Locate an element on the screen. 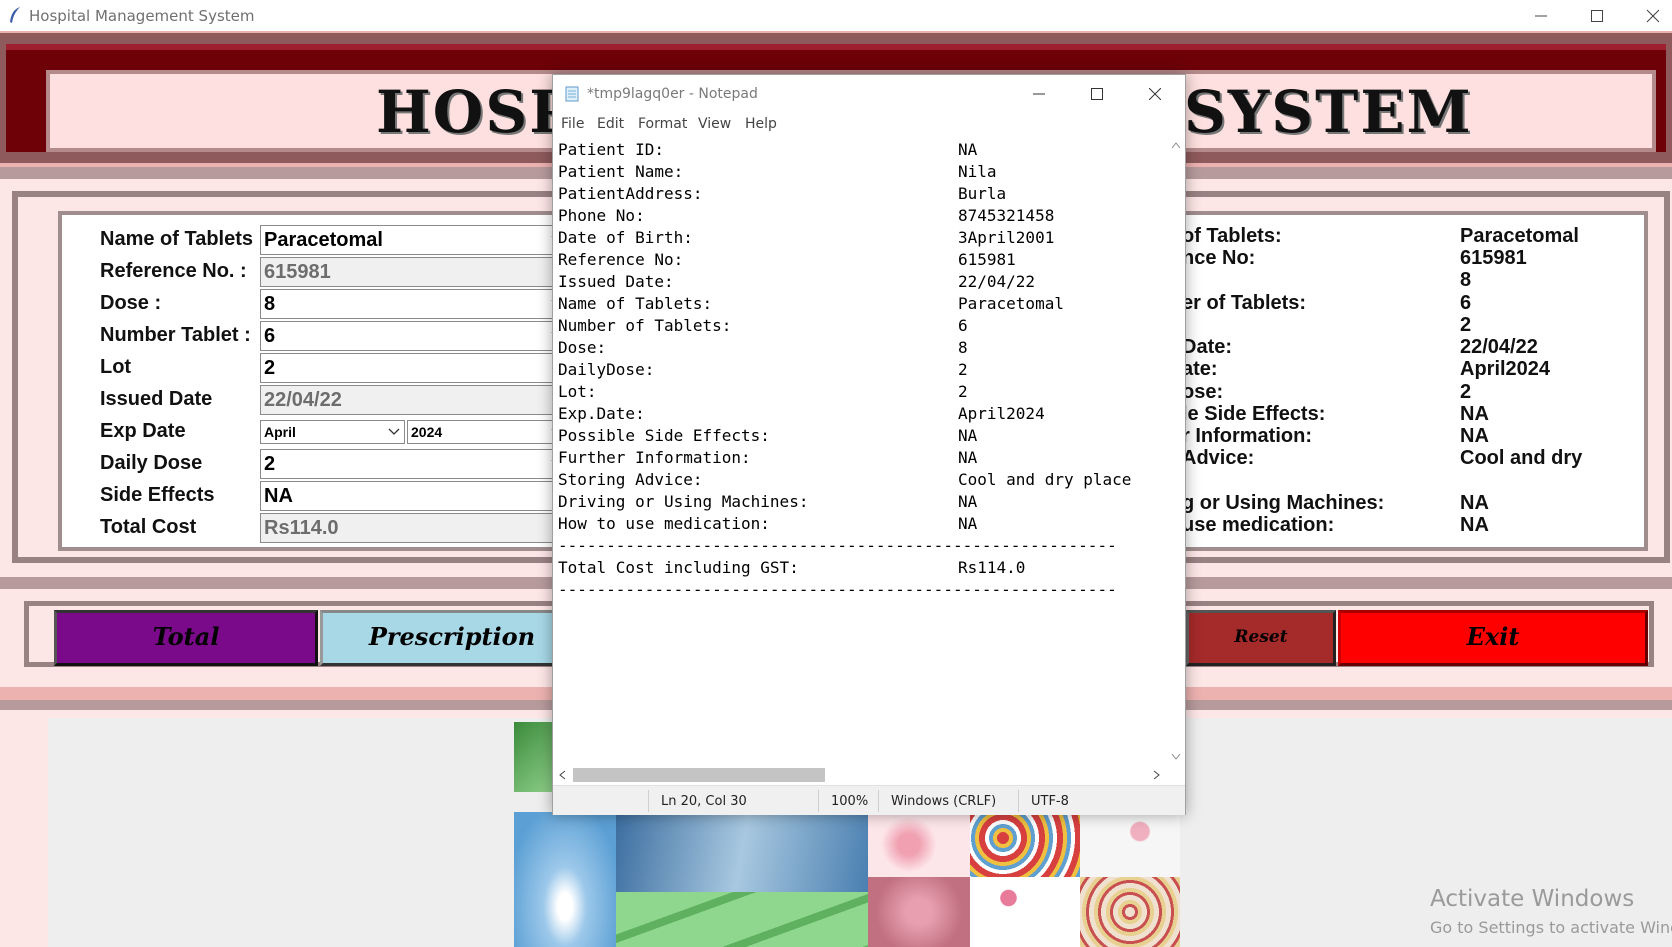  exit-button: Exit is located at coordinates (1493, 638).